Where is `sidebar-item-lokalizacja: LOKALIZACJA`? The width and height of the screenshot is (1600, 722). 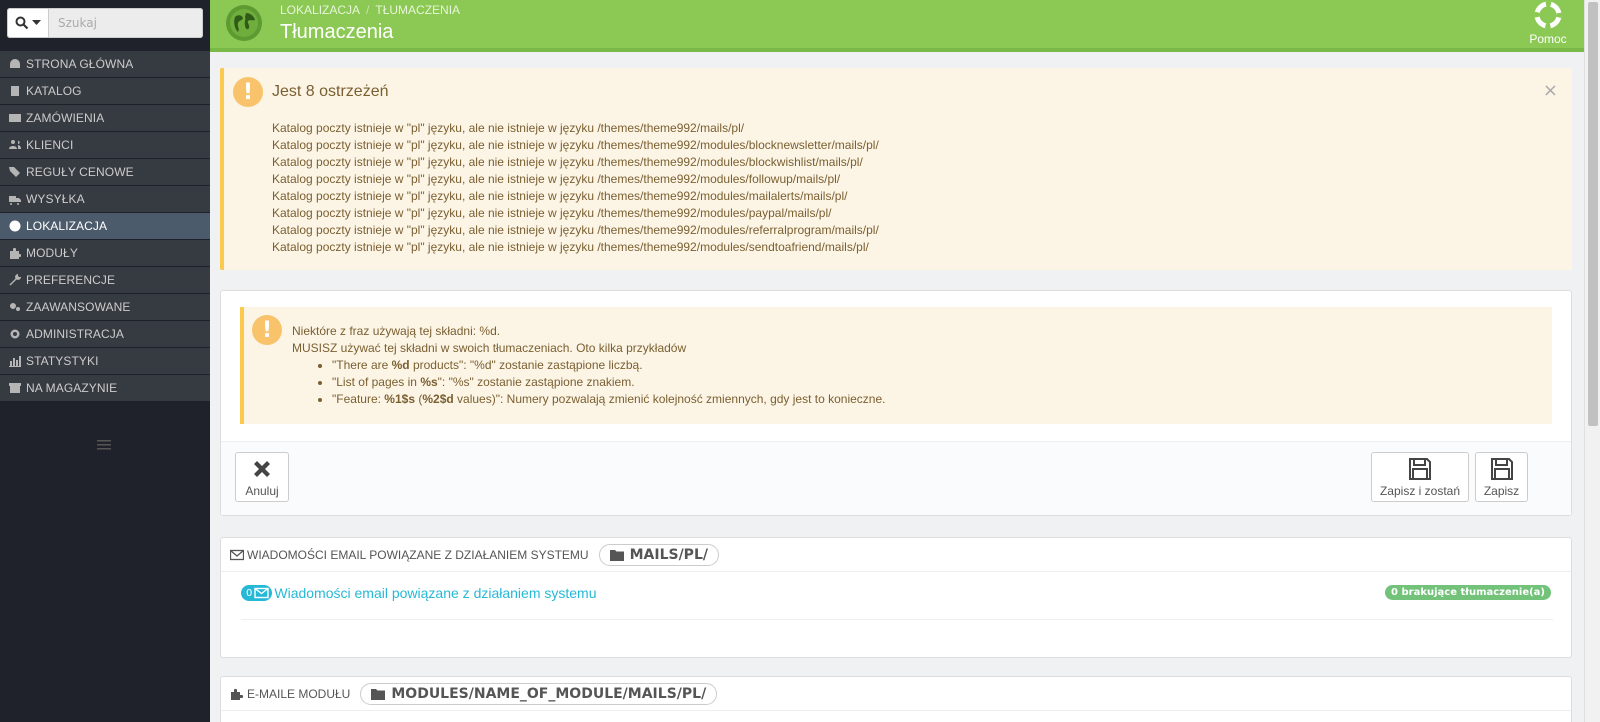 sidebar-item-lokalizacja: LOKALIZACJA is located at coordinates (105, 226).